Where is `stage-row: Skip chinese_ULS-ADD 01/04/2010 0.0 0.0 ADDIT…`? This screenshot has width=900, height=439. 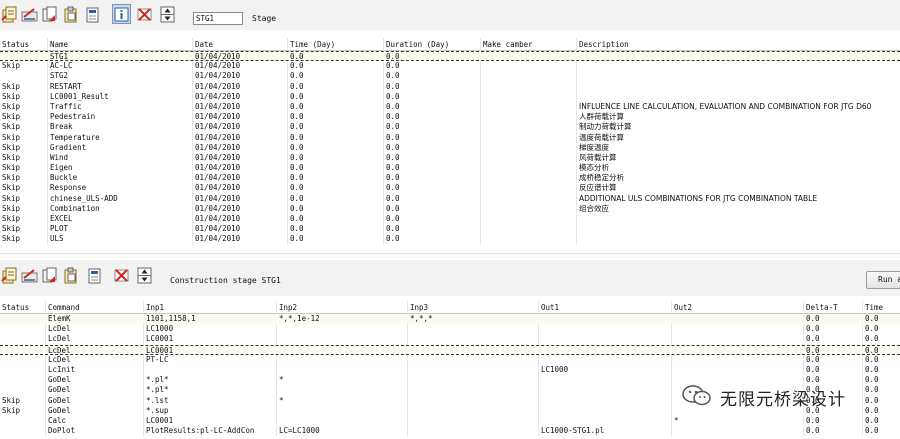 stage-row: Skip chinese_ULS-ADD 01/04/2010 0.0 0.0 ADDIT… is located at coordinates (450, 199).